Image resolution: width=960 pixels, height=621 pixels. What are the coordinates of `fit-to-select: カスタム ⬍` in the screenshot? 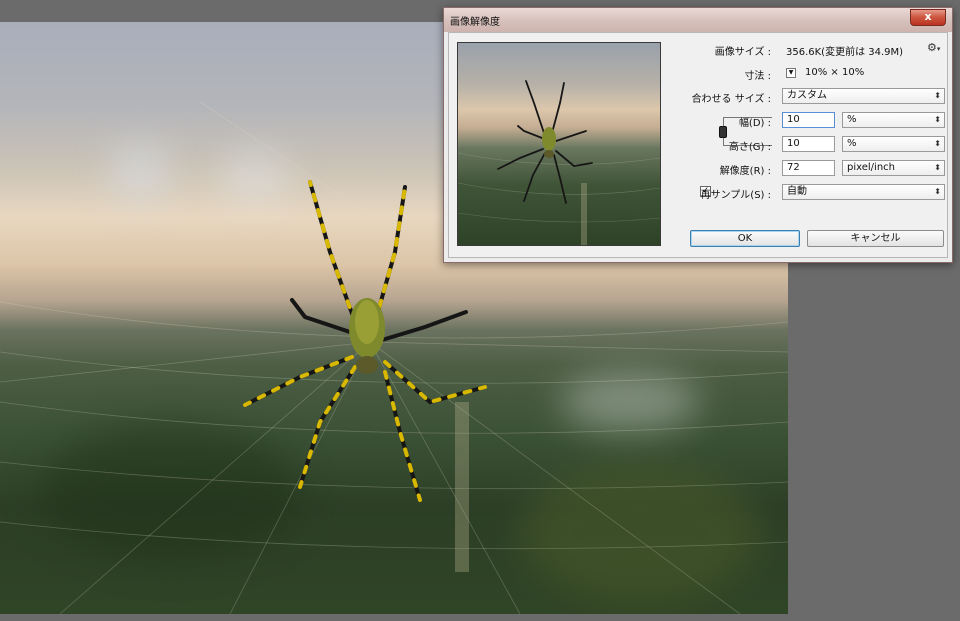 It's located at (863, 96).